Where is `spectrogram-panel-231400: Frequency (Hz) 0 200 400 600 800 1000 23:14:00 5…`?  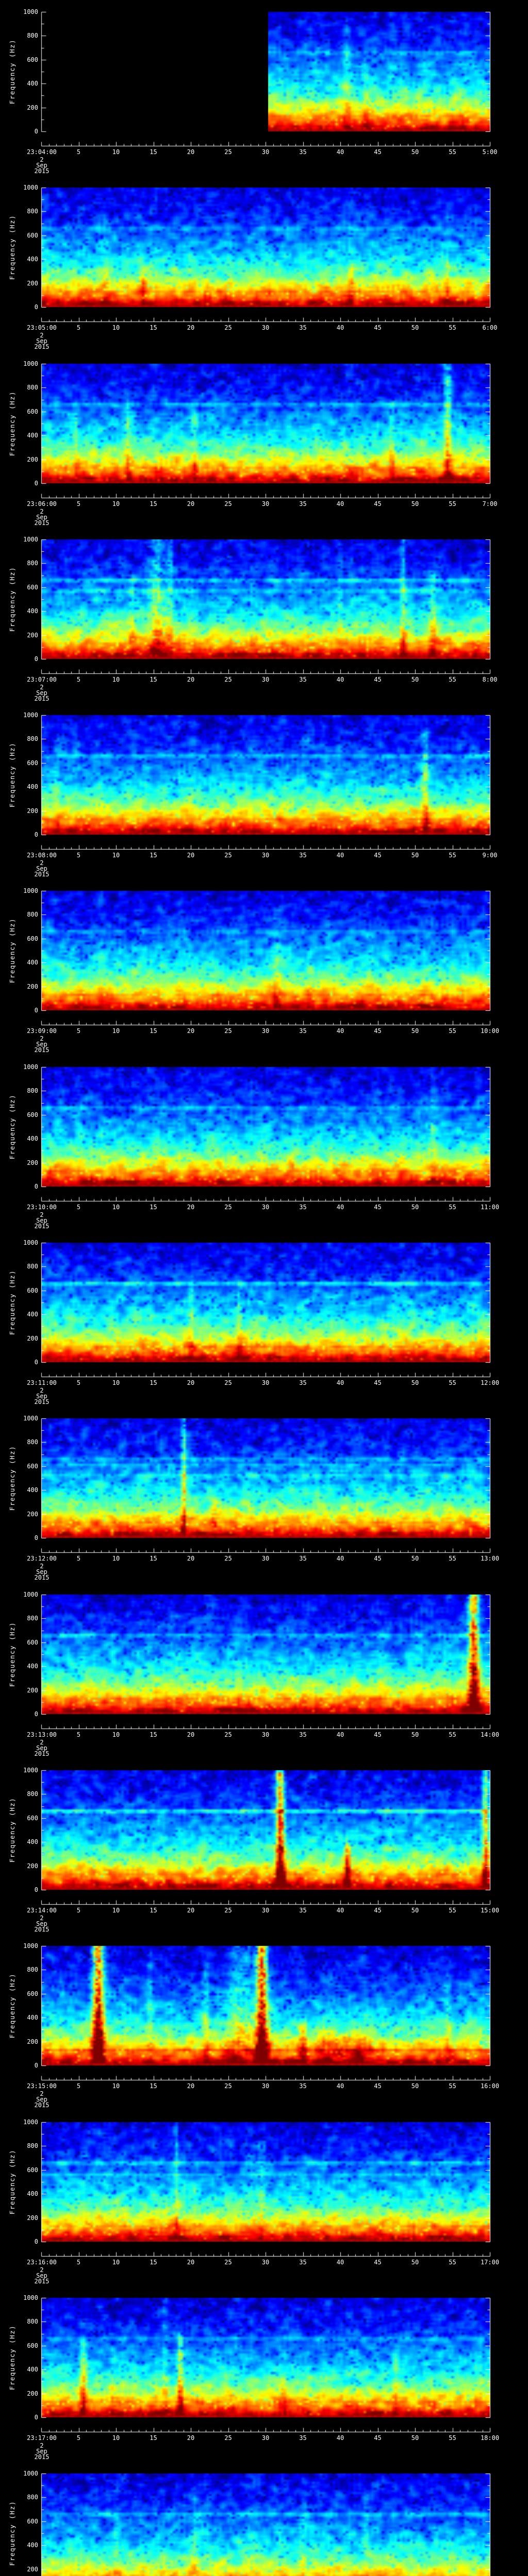 spectrogram-panel-231400: Frequency (Hz) 0 200 400 600 800 1000 23:14:00 5… is located at coordinates (264, 1846).